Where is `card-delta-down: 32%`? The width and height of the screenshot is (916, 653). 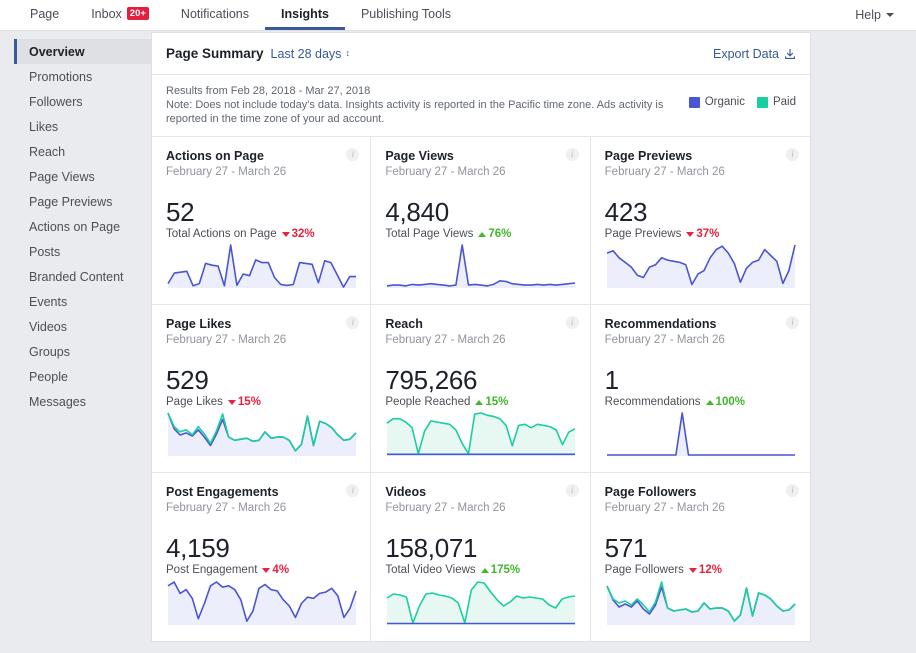
card-delta-down: 32% is located at coordinates (298, 234).